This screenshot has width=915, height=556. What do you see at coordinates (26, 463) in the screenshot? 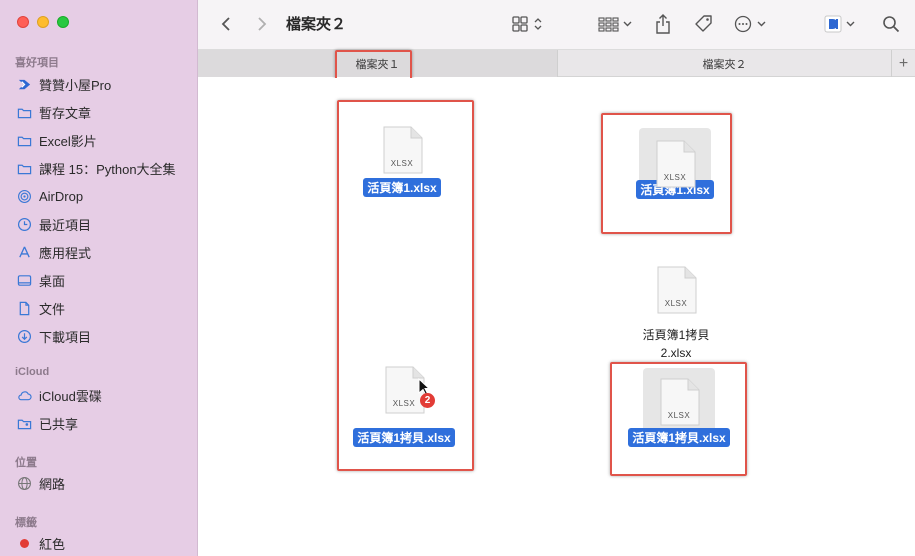
I see `locations-section-title: 位置` at bounding box center [26, 463].